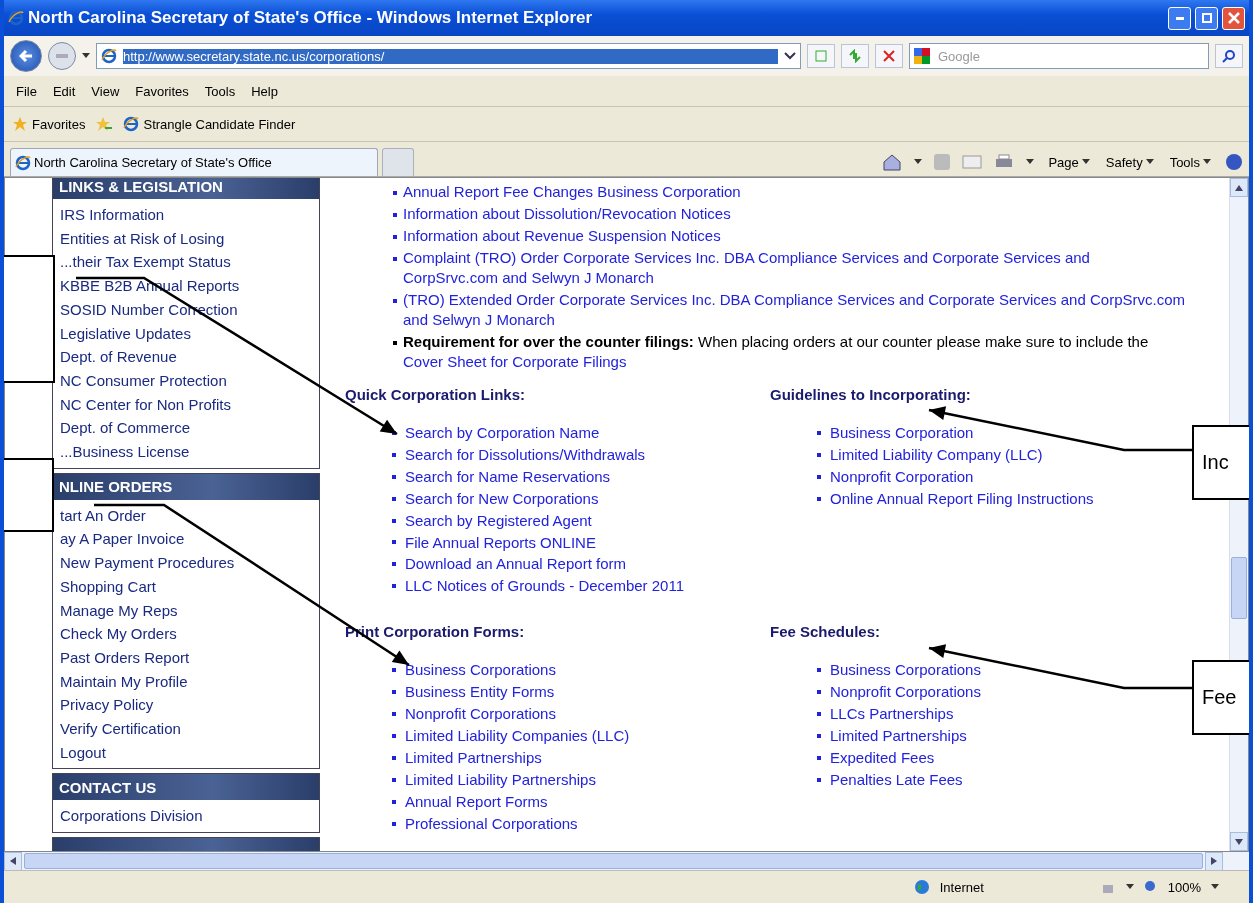 The width and height of the screenshot is (1253, 903). Describe the element at coordinates (1214, 861) in the screenshot. I see `scroll-right-icon` at that location.